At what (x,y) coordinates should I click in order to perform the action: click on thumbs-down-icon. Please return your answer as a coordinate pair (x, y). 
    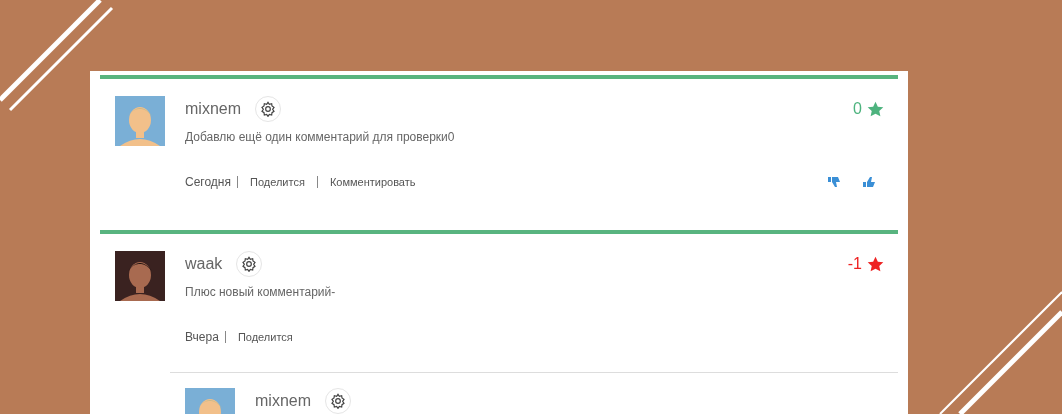
    Looking at the image, I should click on (834, 182).